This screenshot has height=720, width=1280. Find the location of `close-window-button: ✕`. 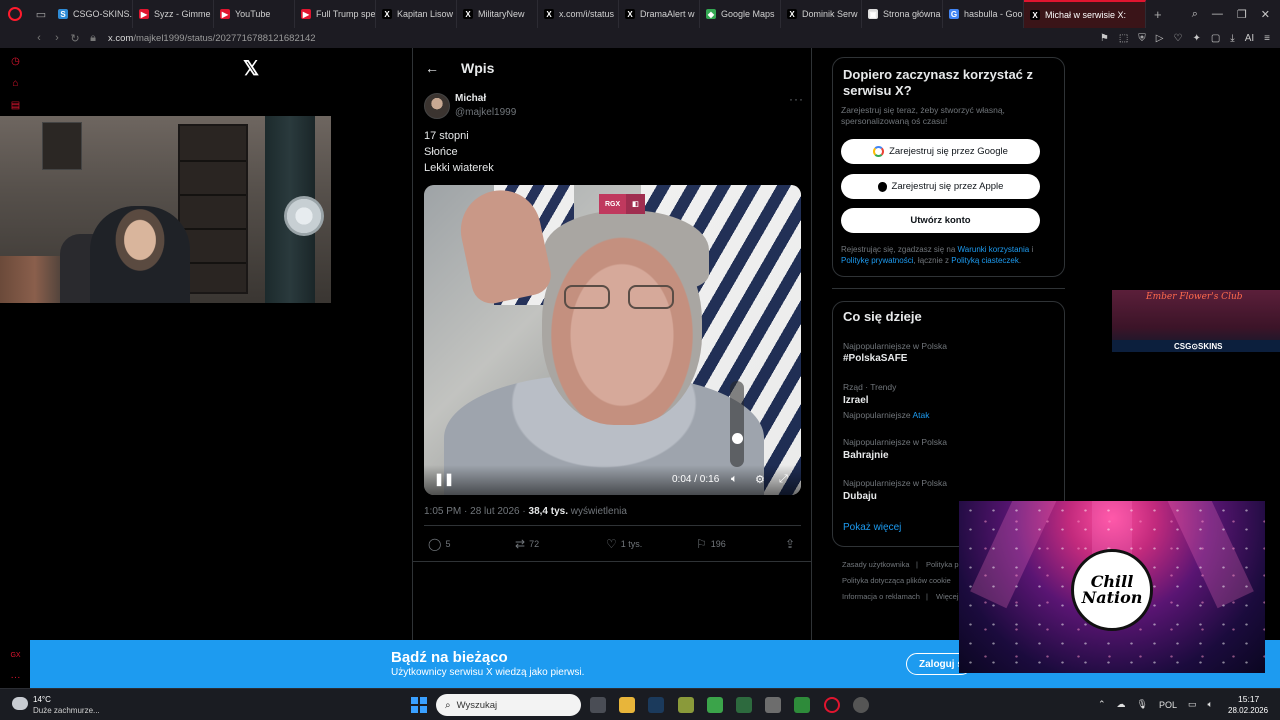

close-window-button: ✕ is located at coordinates (1265, 14).